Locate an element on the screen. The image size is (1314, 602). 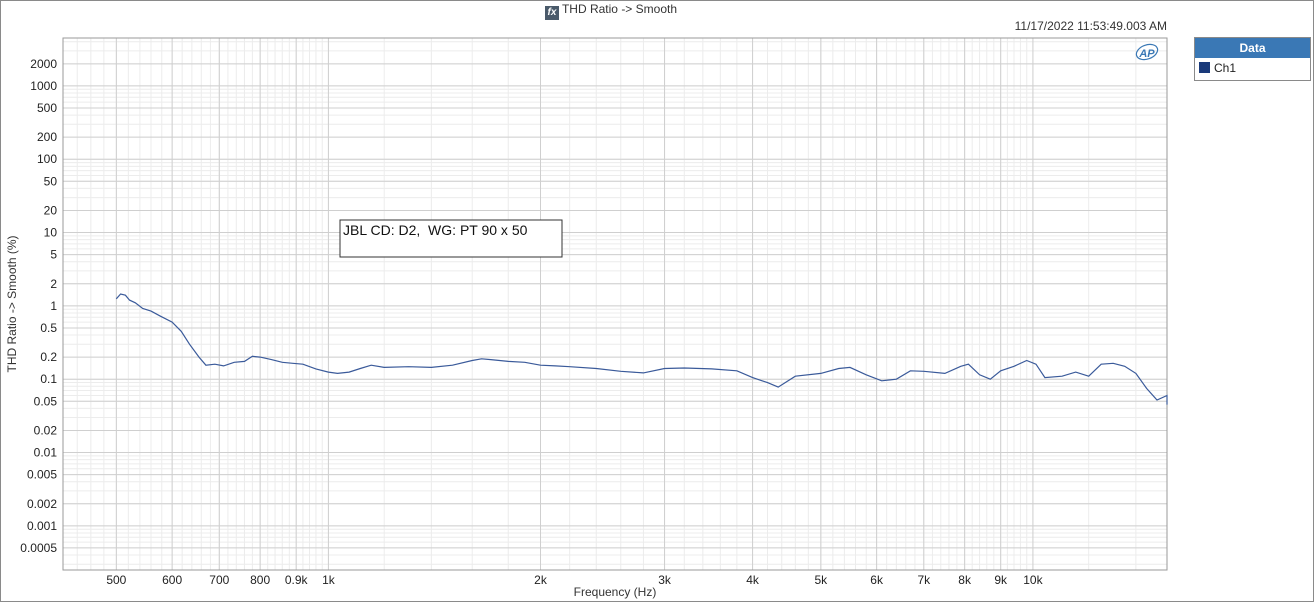
y-tick-label: 2000 is located at coordinates (43, 64).